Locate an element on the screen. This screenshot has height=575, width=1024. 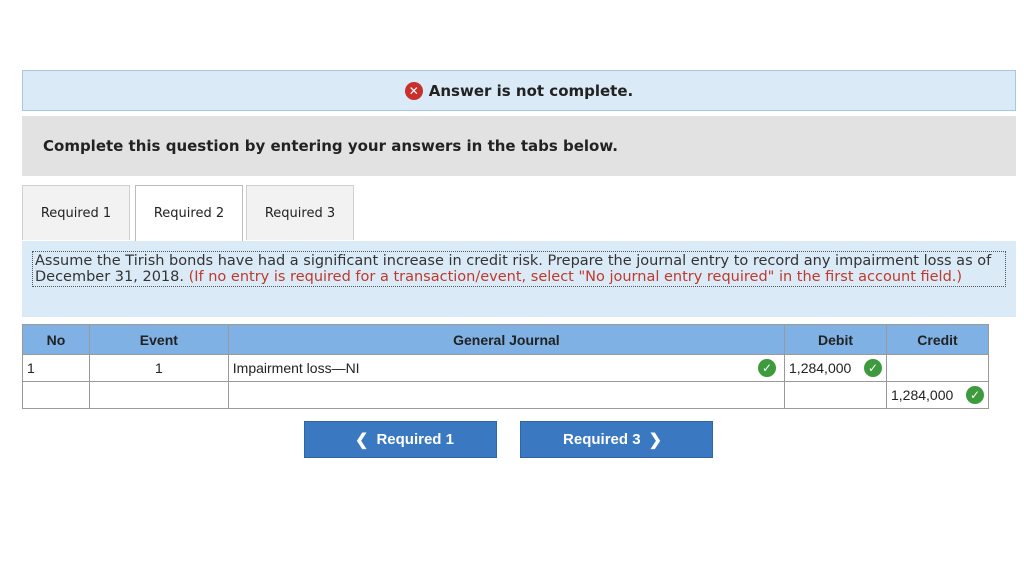
row-event-cell is located at coordinates (158, 395).